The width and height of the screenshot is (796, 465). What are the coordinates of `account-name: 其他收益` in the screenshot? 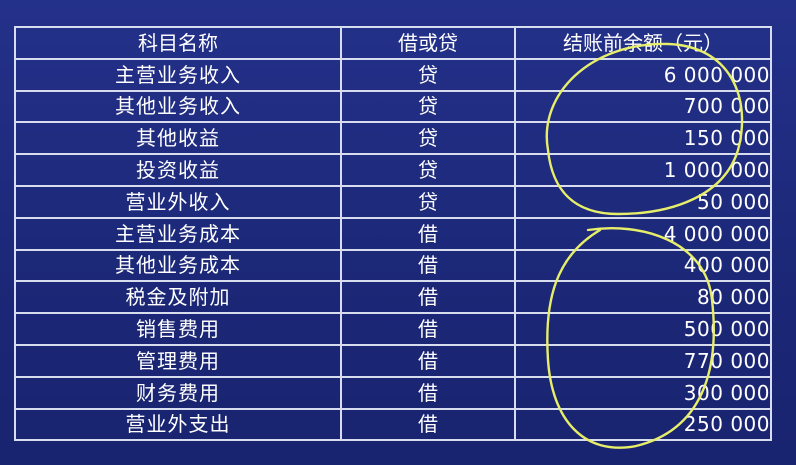 It's located at (178, 138).